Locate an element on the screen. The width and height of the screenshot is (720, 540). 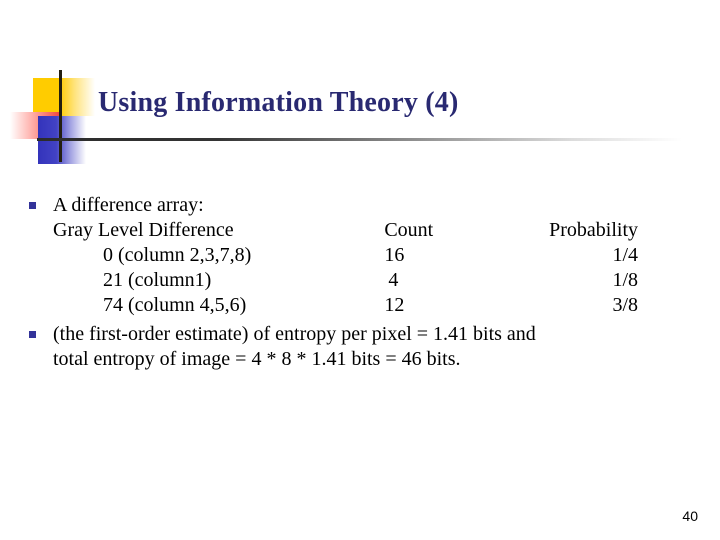
title-divider is located at coordinates (359, 139).